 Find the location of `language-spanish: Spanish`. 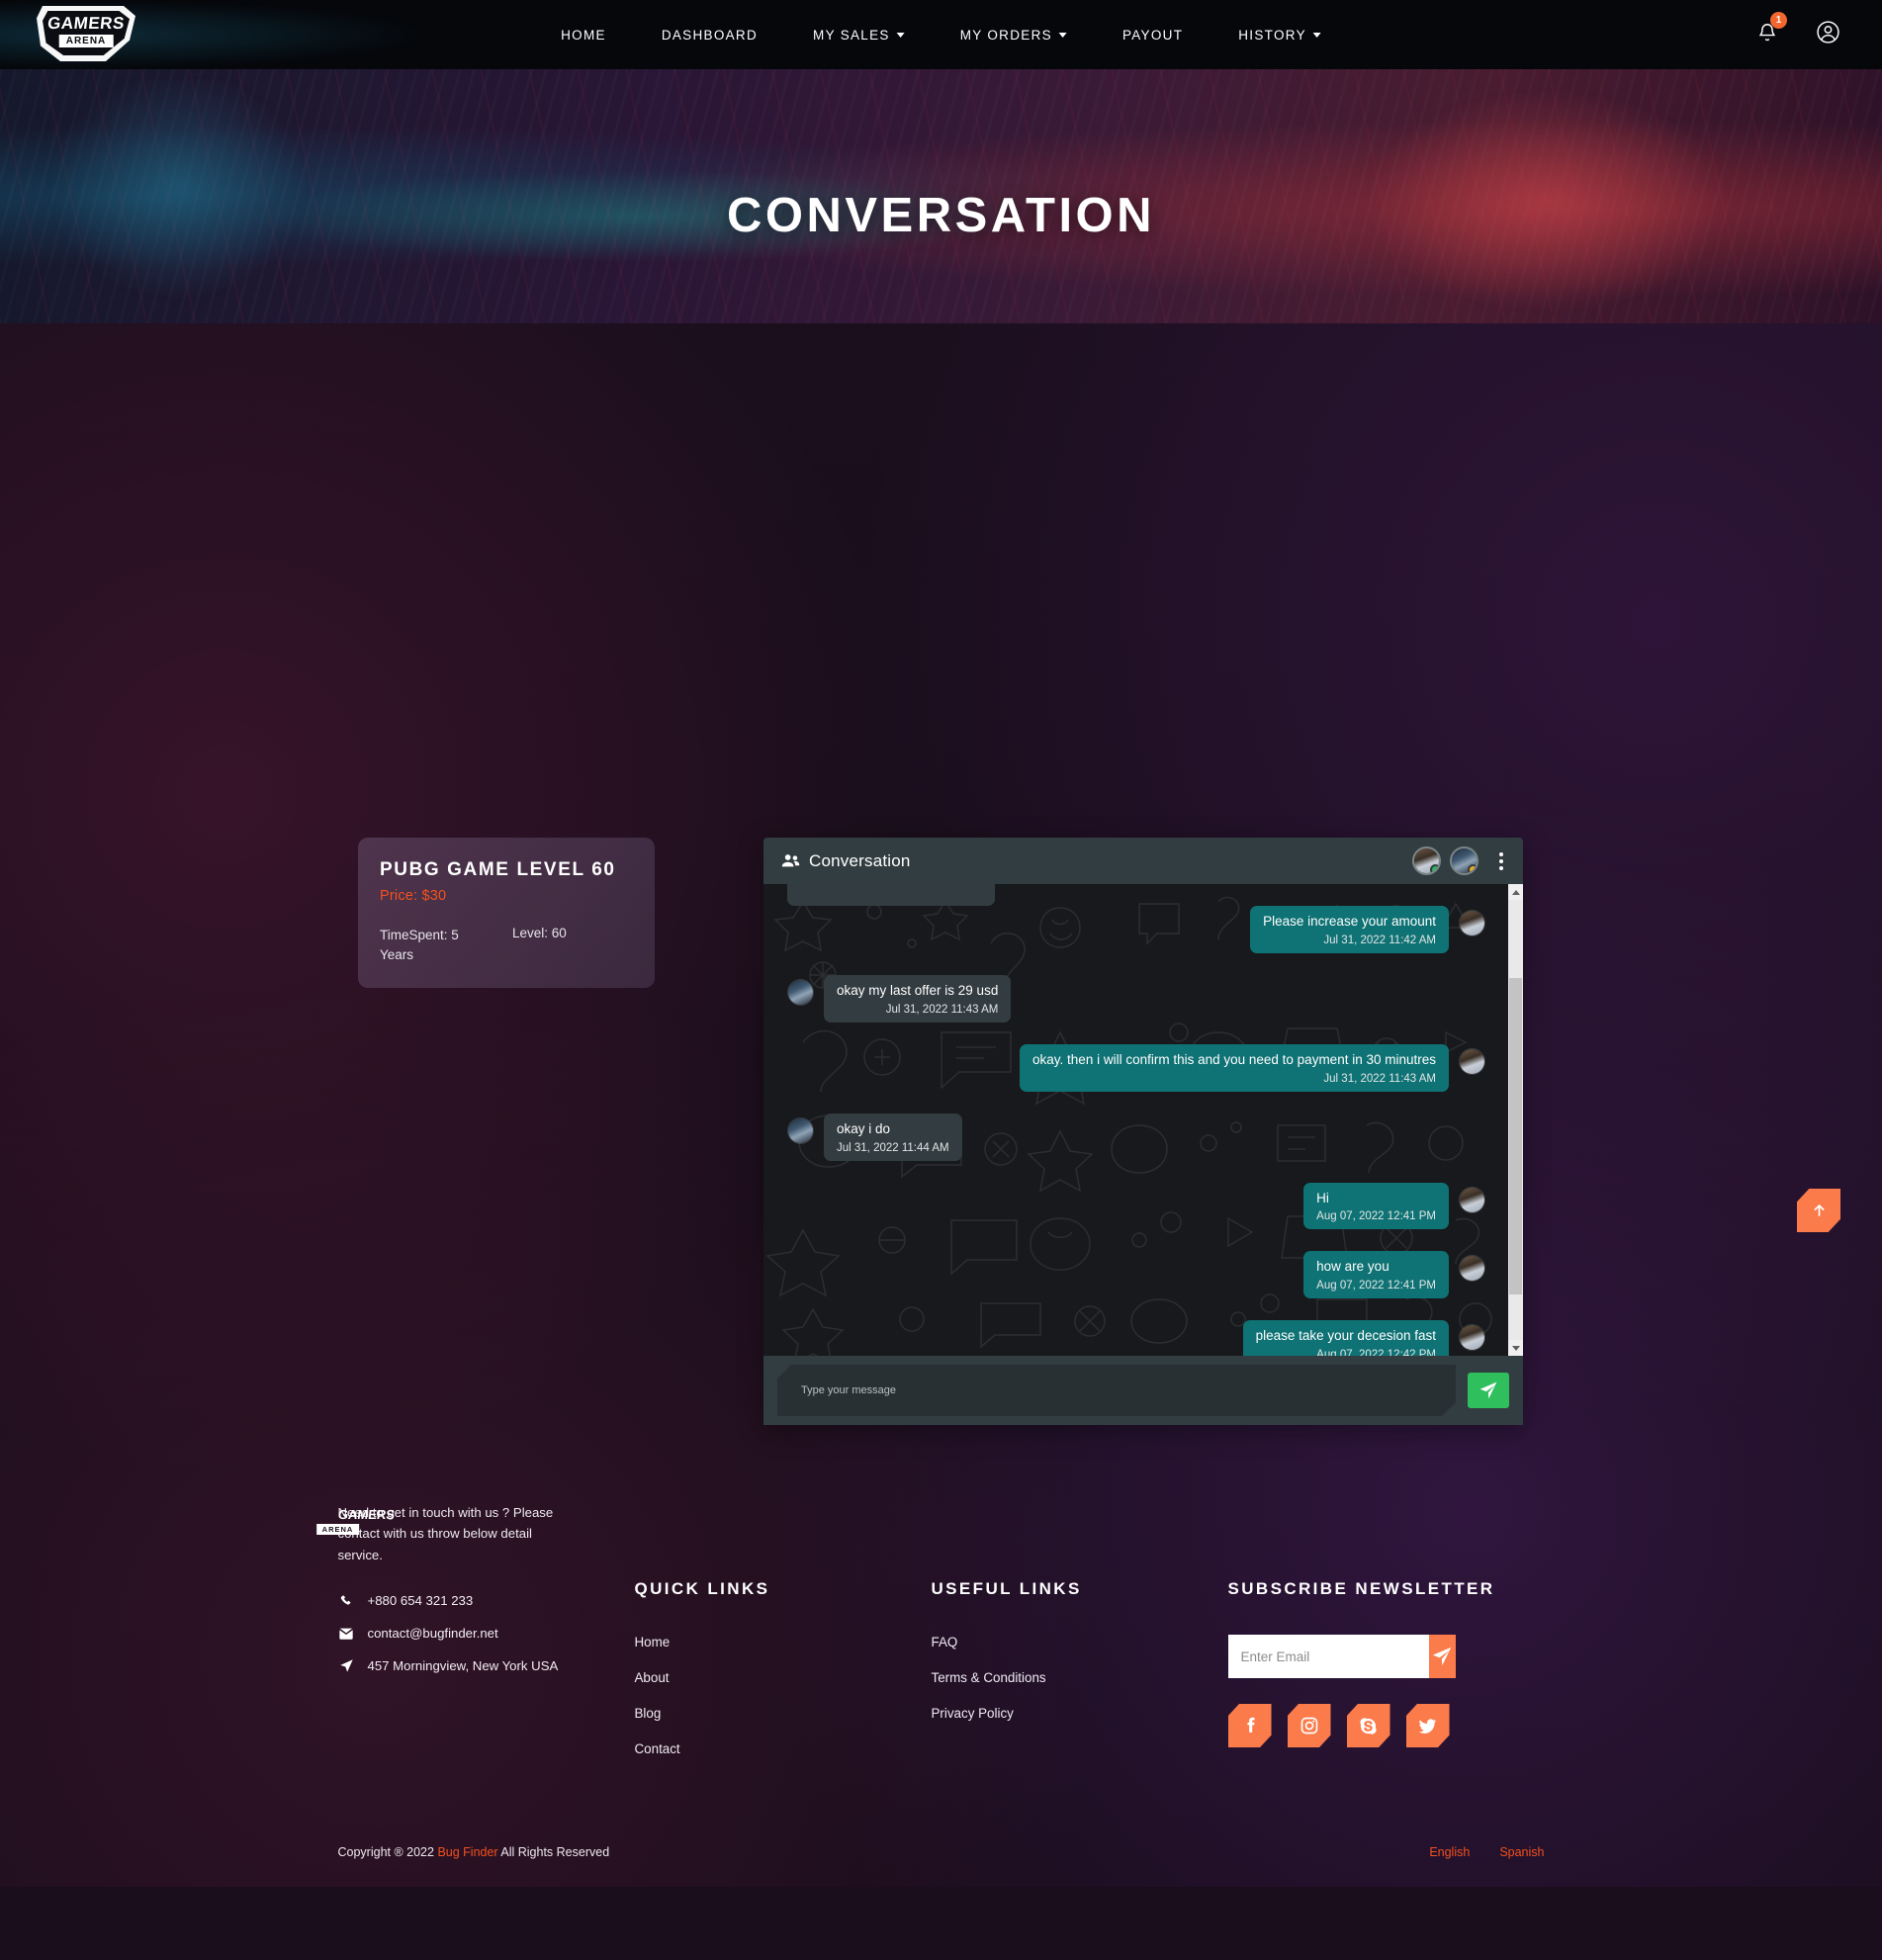

language-spanish: Spanish is located at coordinates (1521, 1852).